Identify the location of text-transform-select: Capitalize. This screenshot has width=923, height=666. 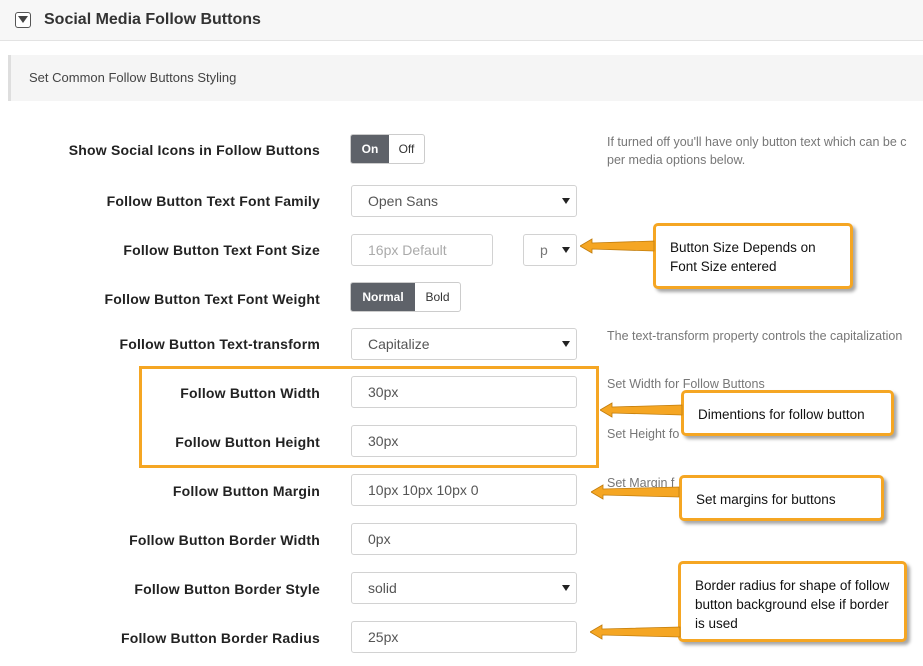
(464, 344).